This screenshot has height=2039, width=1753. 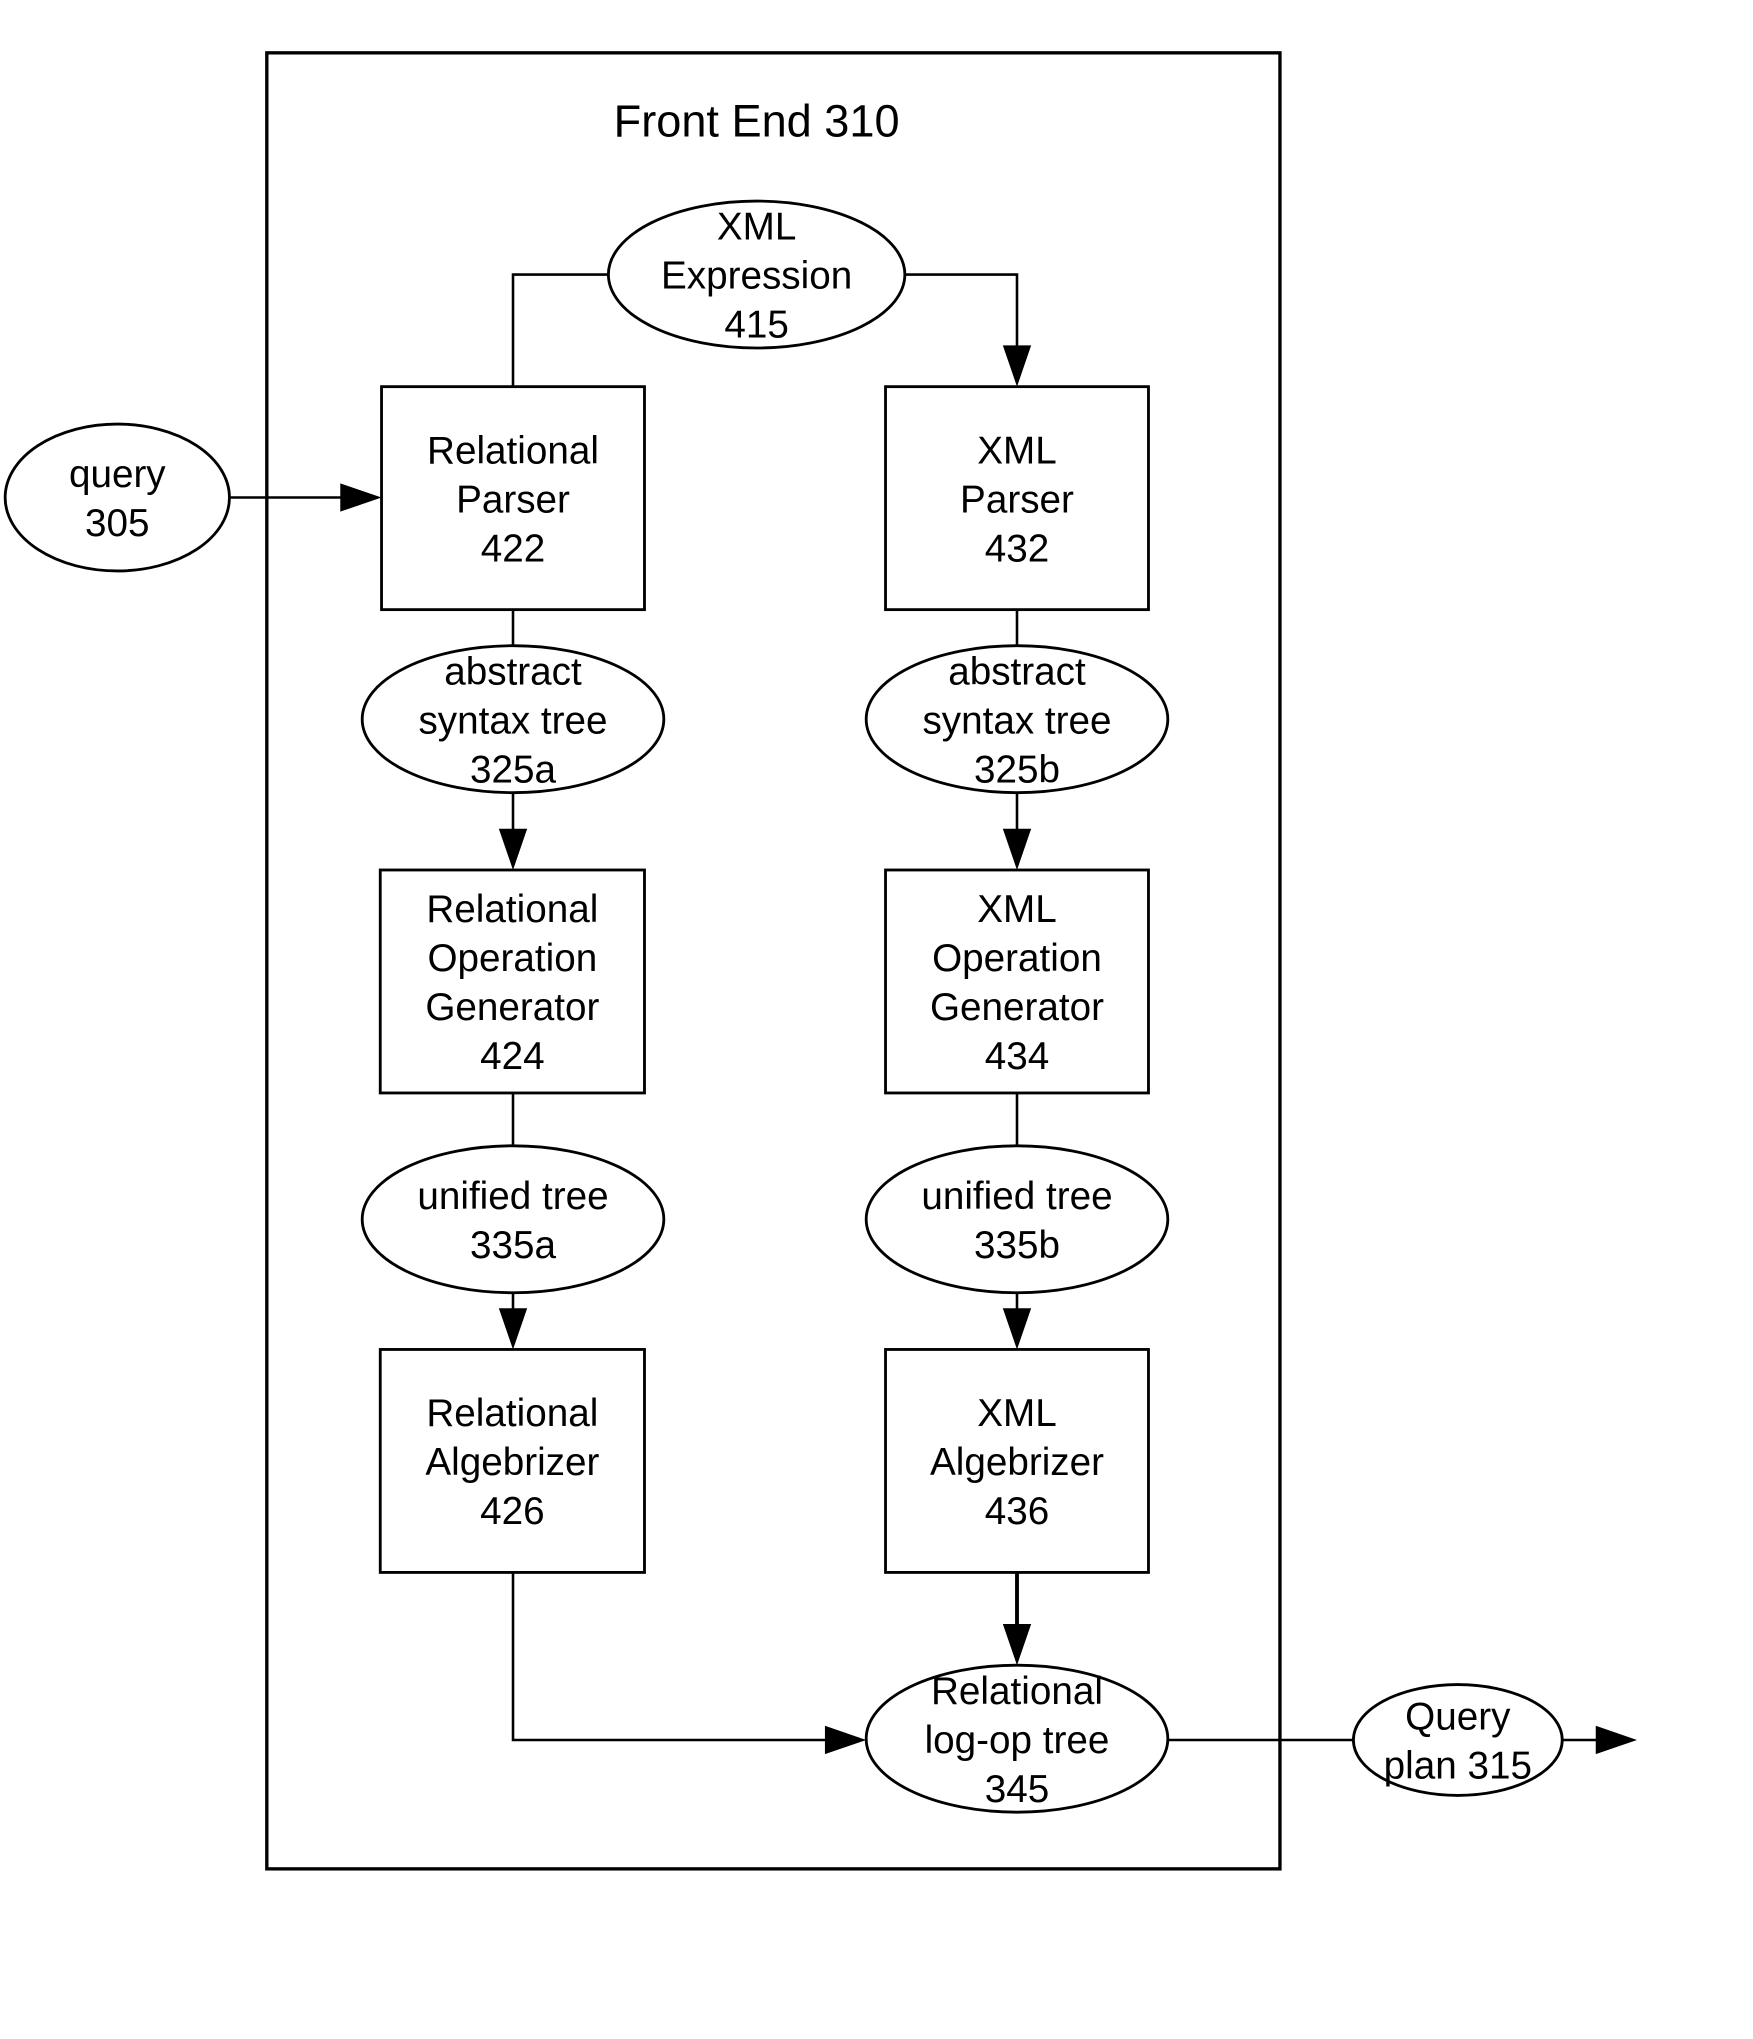 What do you see at coordinates (671, 1657) in the screenshot?
I see `relational-algebrizer-to-logop-tree-connector` at bounding box center [671, 1657].